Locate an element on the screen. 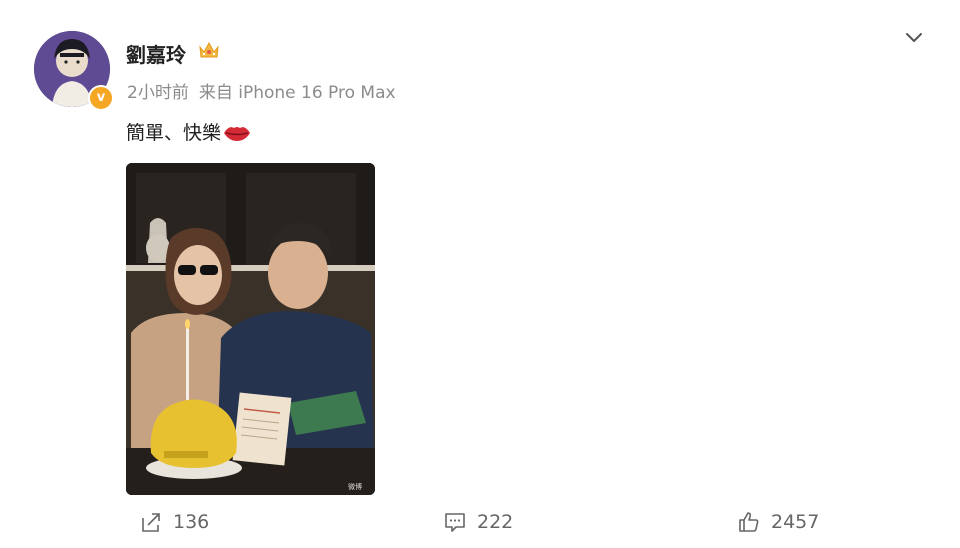 The image size is (960, 548). post-actions: 136 222 2457 is located at coordinates (480, 525).